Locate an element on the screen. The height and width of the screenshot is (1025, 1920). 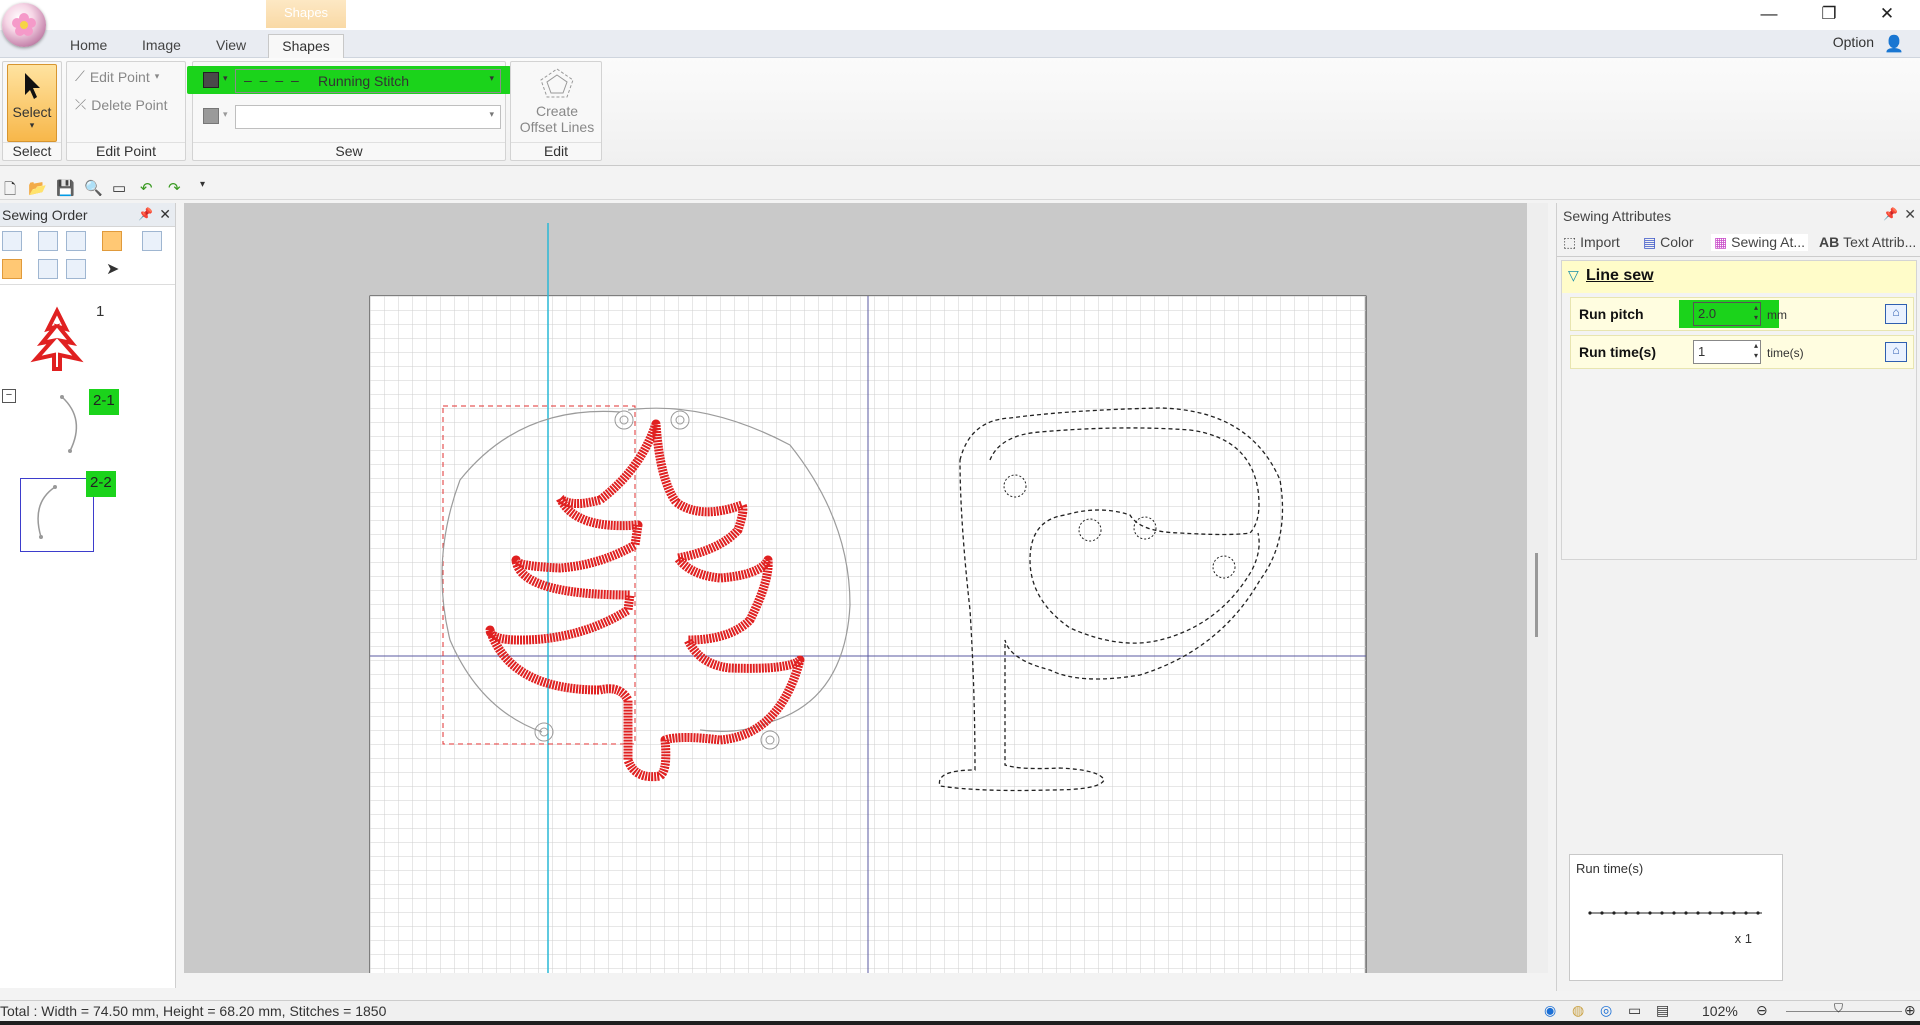
group-sew: ▾ – – – – Running Stitch ▾ ▾ ▾ Sew is located at coordinates (349, 111).